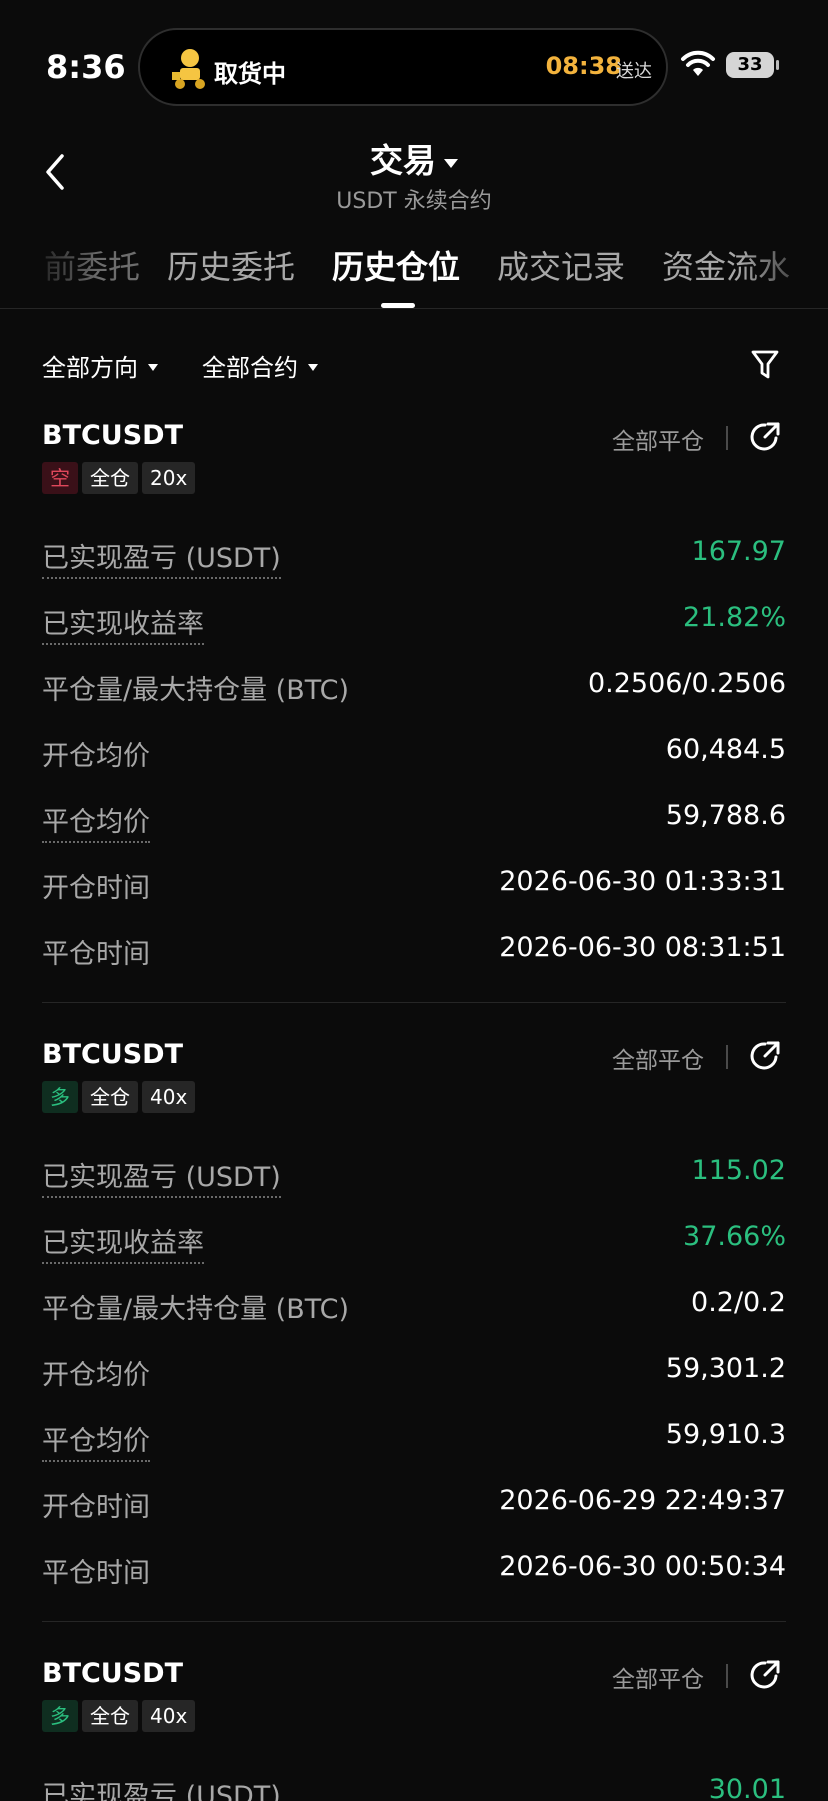 This screenshot has height=1801, width=828. I want to click on direction-filter: 全部方向, so click(100, 365).